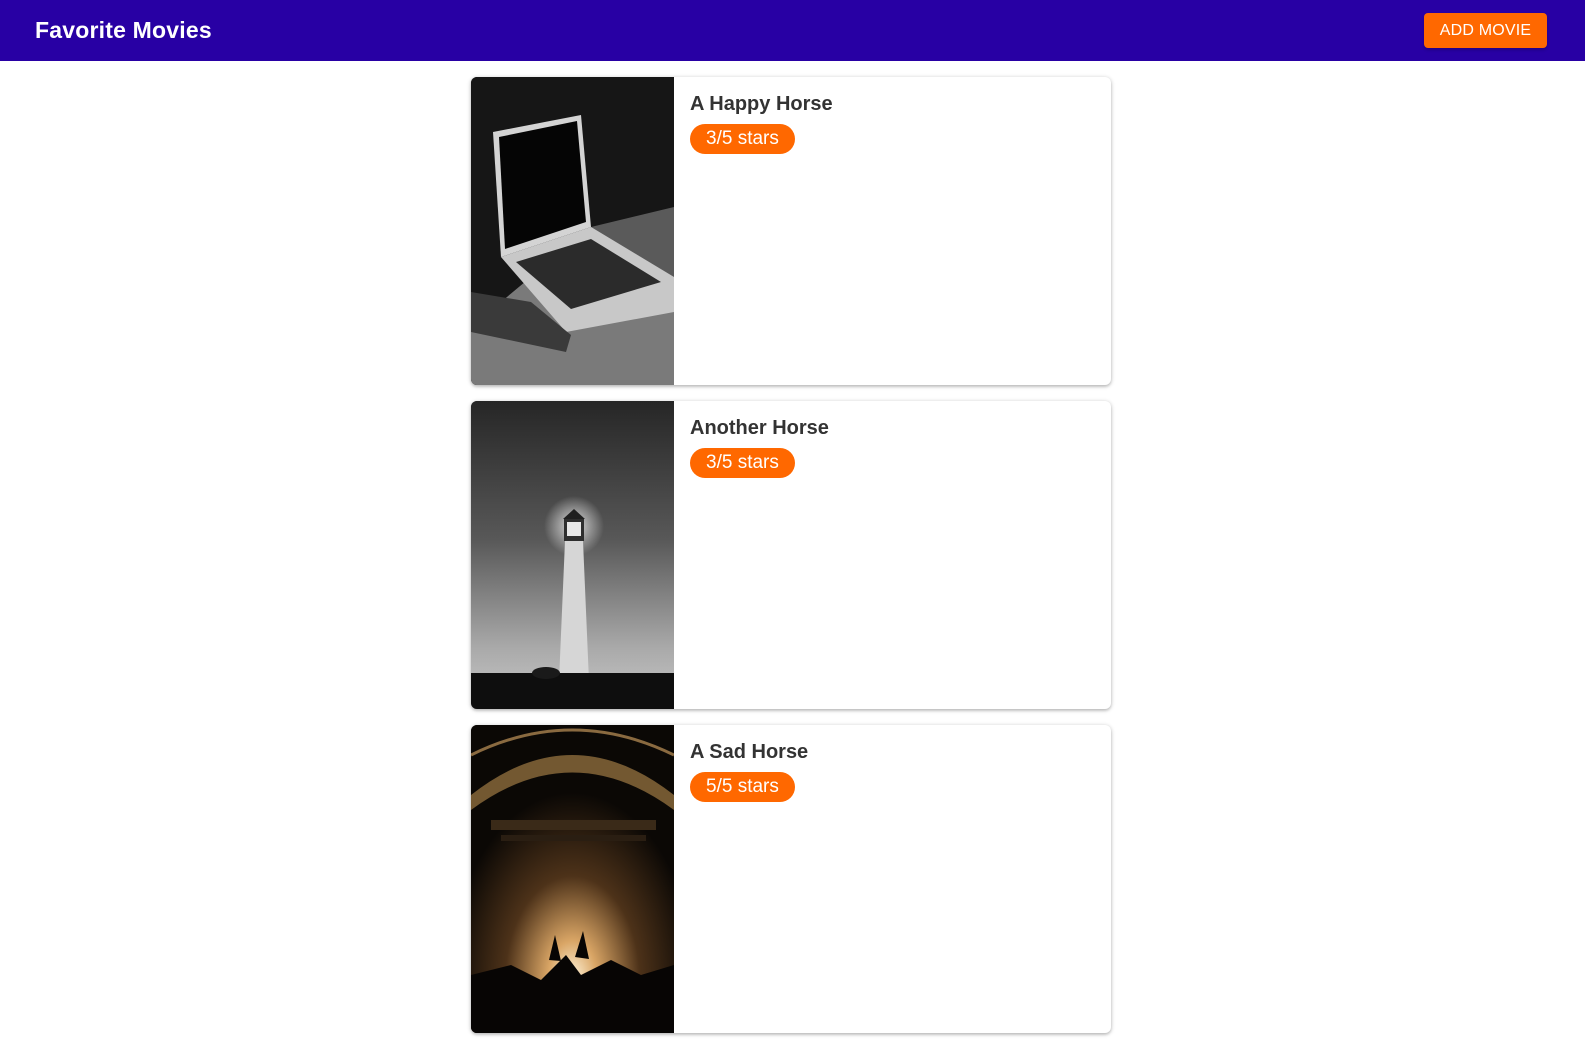  I want to click on concert-photo-art, so click(572, 879).